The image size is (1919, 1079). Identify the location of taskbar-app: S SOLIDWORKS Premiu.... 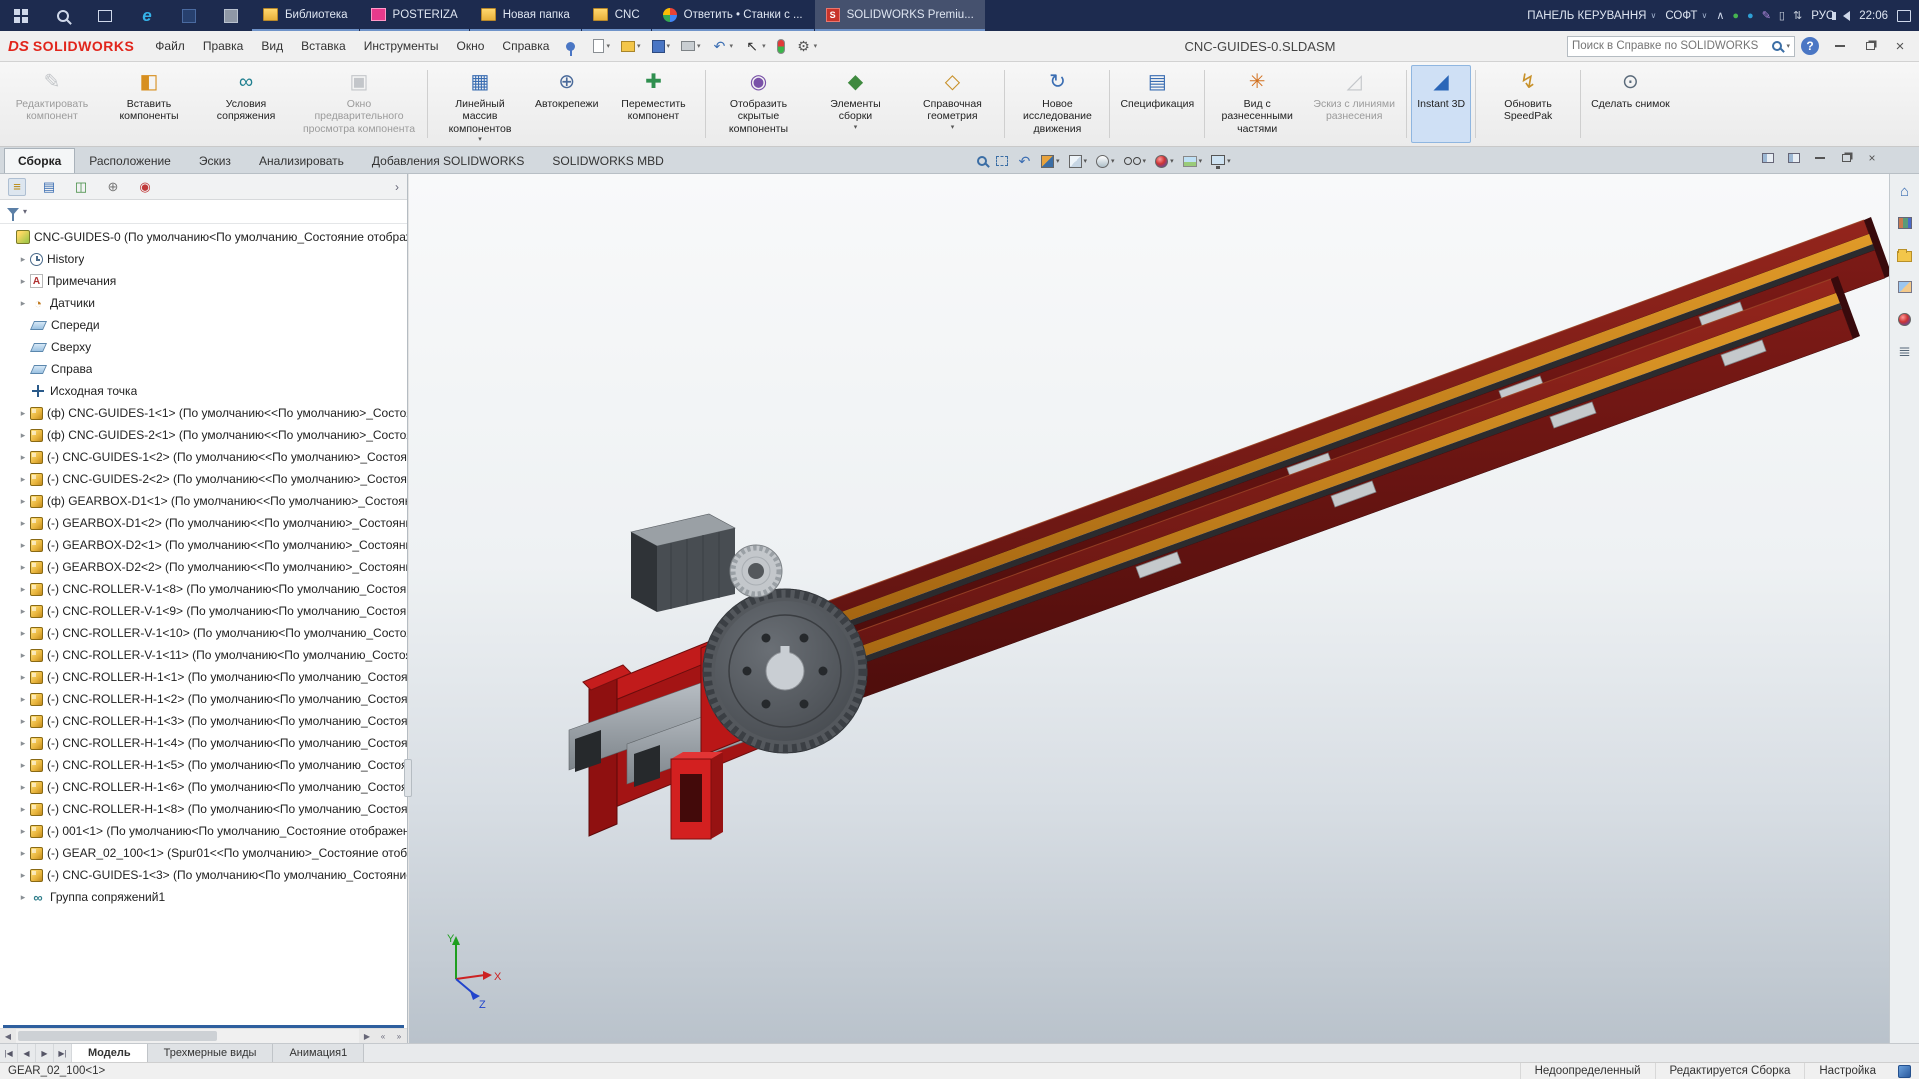
(899, 15).